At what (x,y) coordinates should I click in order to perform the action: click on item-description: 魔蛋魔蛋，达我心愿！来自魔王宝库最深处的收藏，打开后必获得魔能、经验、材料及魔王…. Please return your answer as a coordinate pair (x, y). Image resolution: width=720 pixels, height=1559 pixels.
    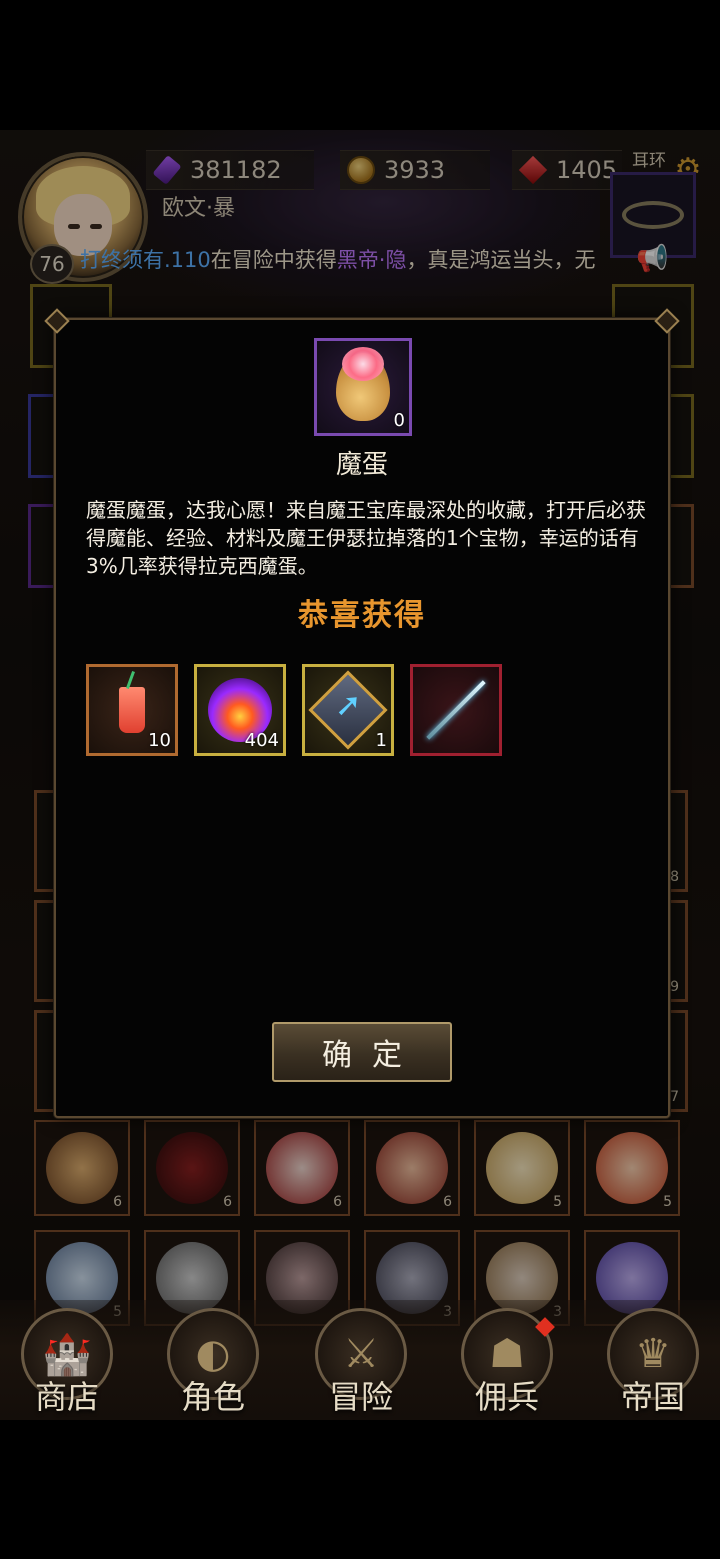
    Looking at the image, I should click on (366, 538).